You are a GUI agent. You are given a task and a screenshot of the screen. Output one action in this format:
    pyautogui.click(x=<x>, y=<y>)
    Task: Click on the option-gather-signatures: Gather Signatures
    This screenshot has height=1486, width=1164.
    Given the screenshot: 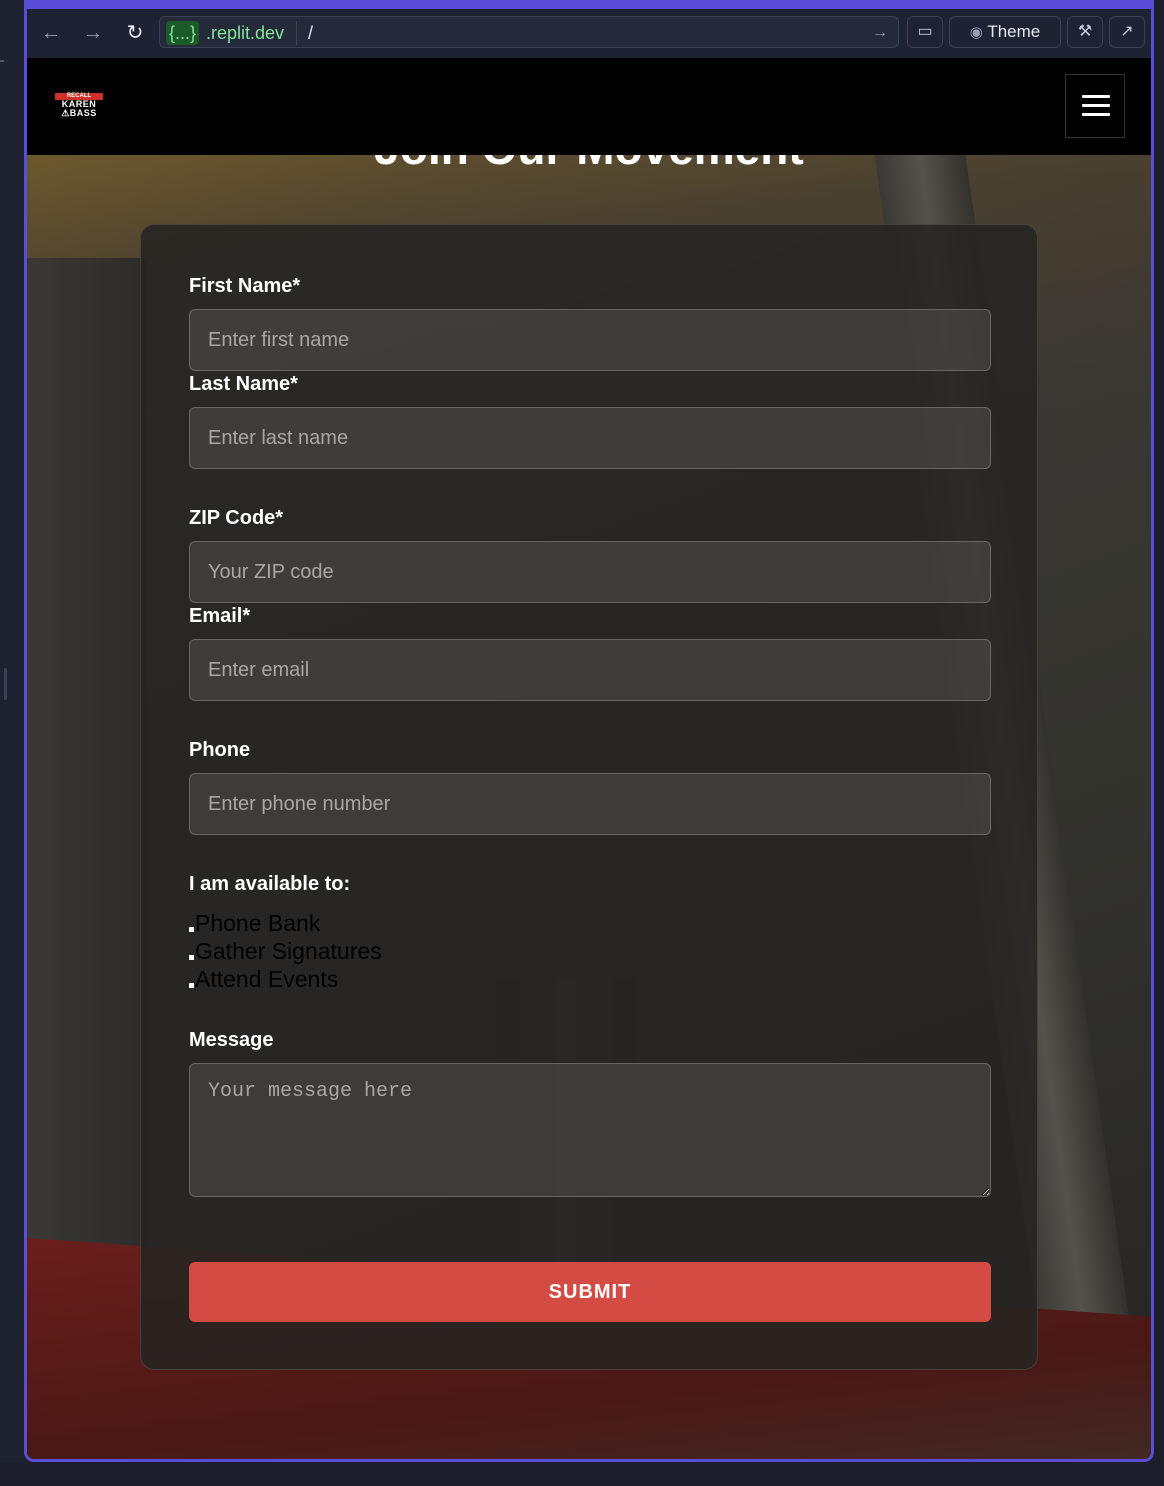 What is the action you would take?
    pyautogui.click(x=285, y=951)
    